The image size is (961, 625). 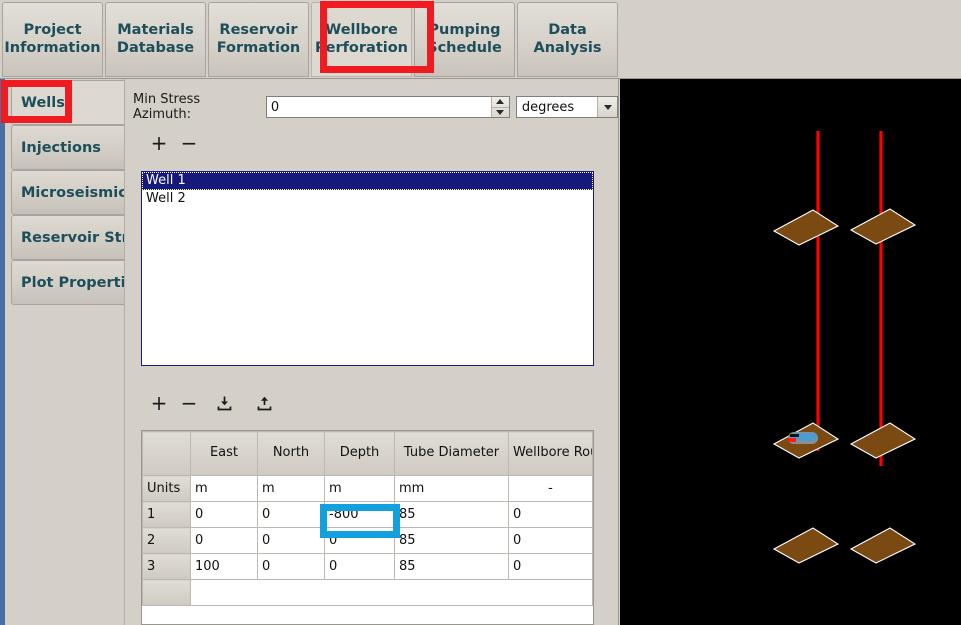 I want to click on cell-depth: -800, so click(x=359, y=514).